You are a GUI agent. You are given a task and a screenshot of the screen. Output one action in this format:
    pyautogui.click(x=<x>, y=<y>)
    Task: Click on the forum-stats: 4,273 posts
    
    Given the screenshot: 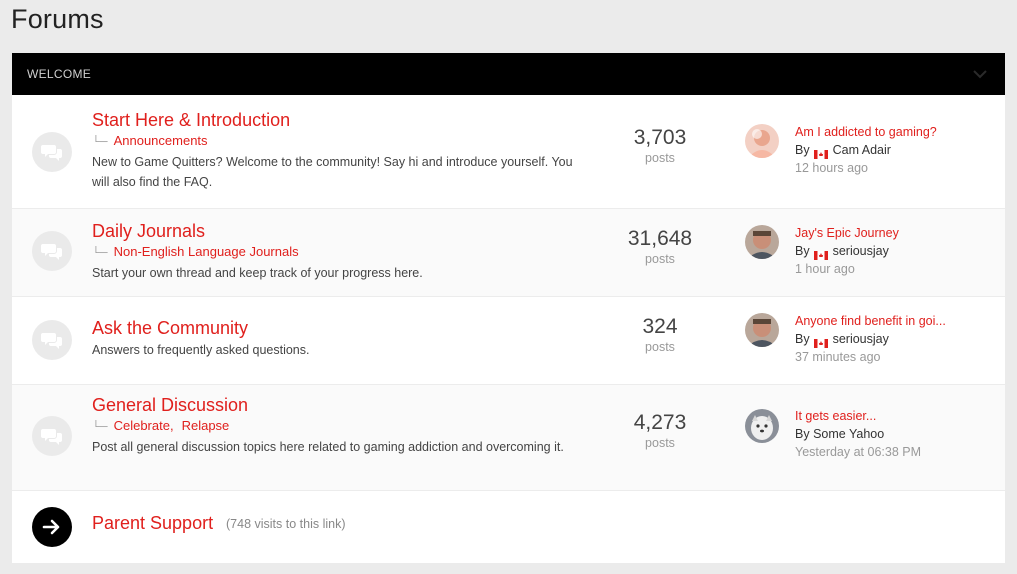 What is the action you would take?
    pyautogui.click(x=660, y=430)
    